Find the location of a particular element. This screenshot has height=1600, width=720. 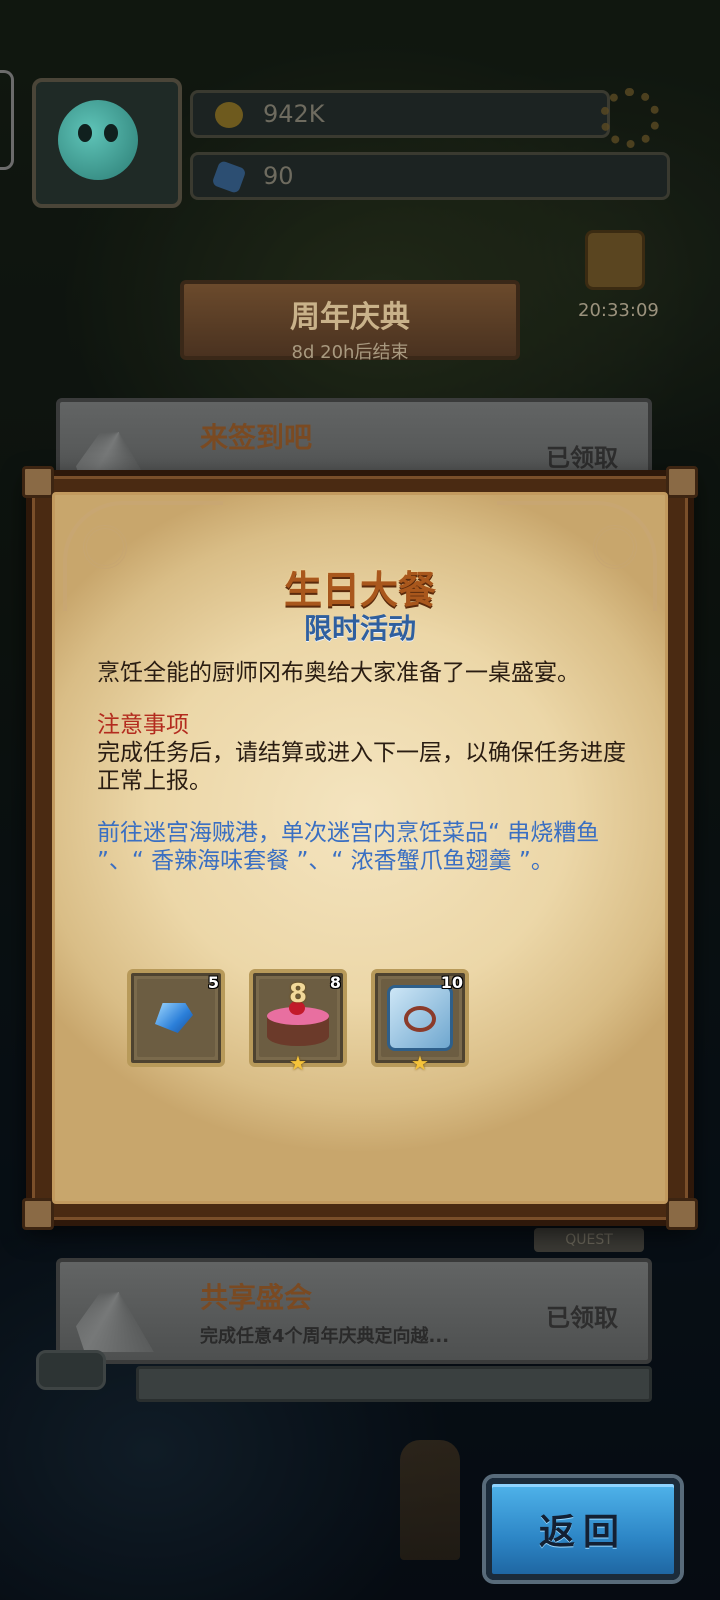

player-avatar is located at coordinates (107, 143).